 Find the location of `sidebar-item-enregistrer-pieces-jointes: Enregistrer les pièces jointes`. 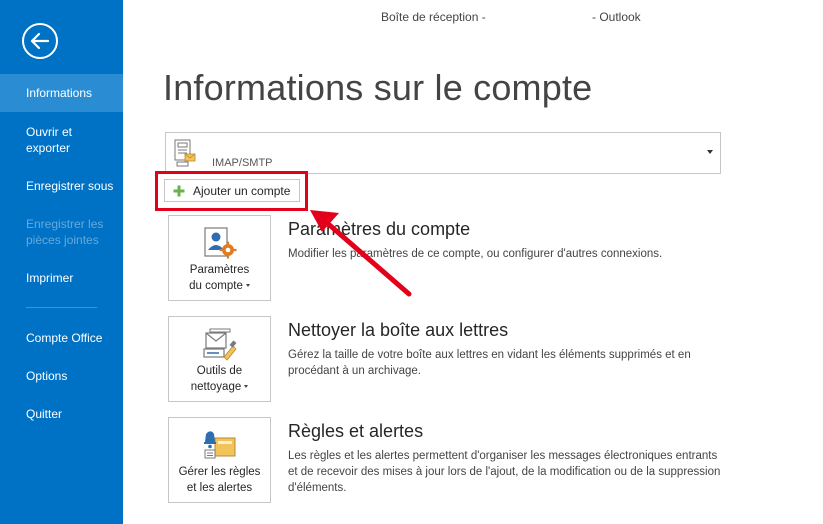

sidebar-item-enregistrer-pieces-jointes: Enregistrer les pièces jointes is located at coordinates (61, 232).